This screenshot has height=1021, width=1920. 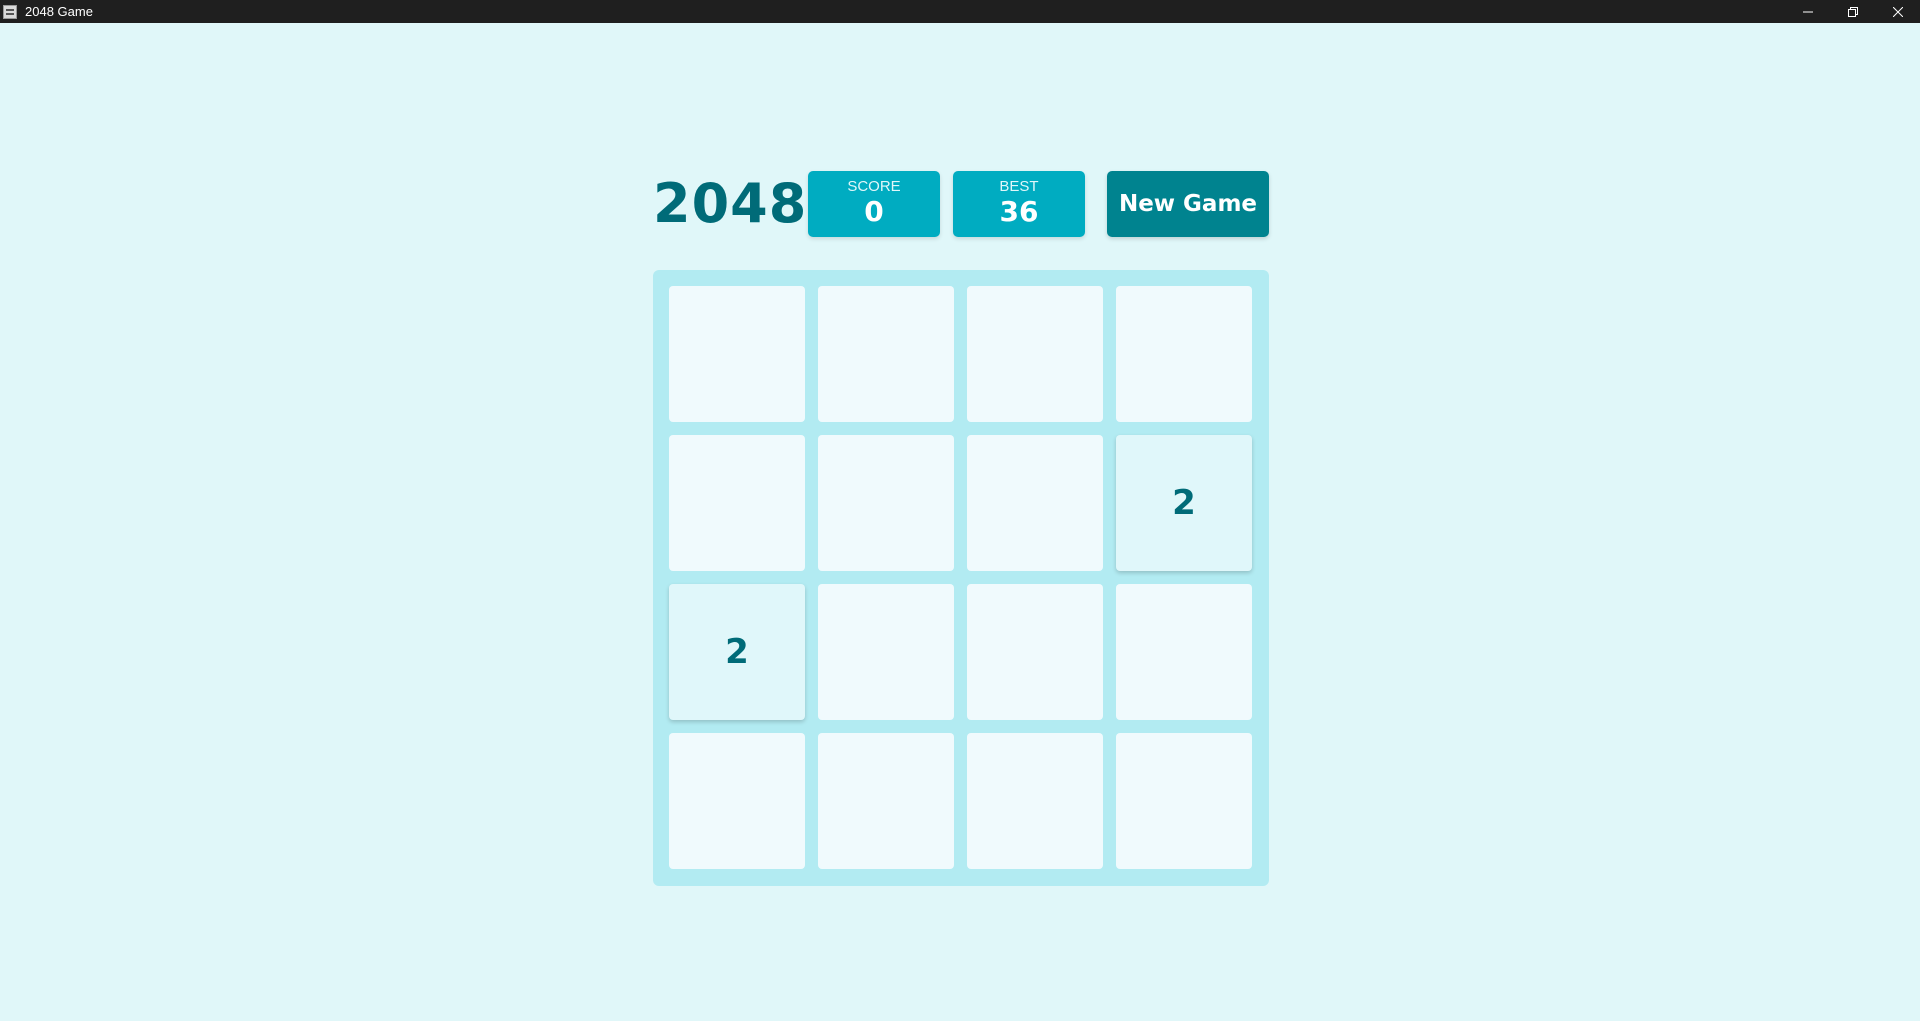 I want to click on close-icon, so click(x=1897, y=11).